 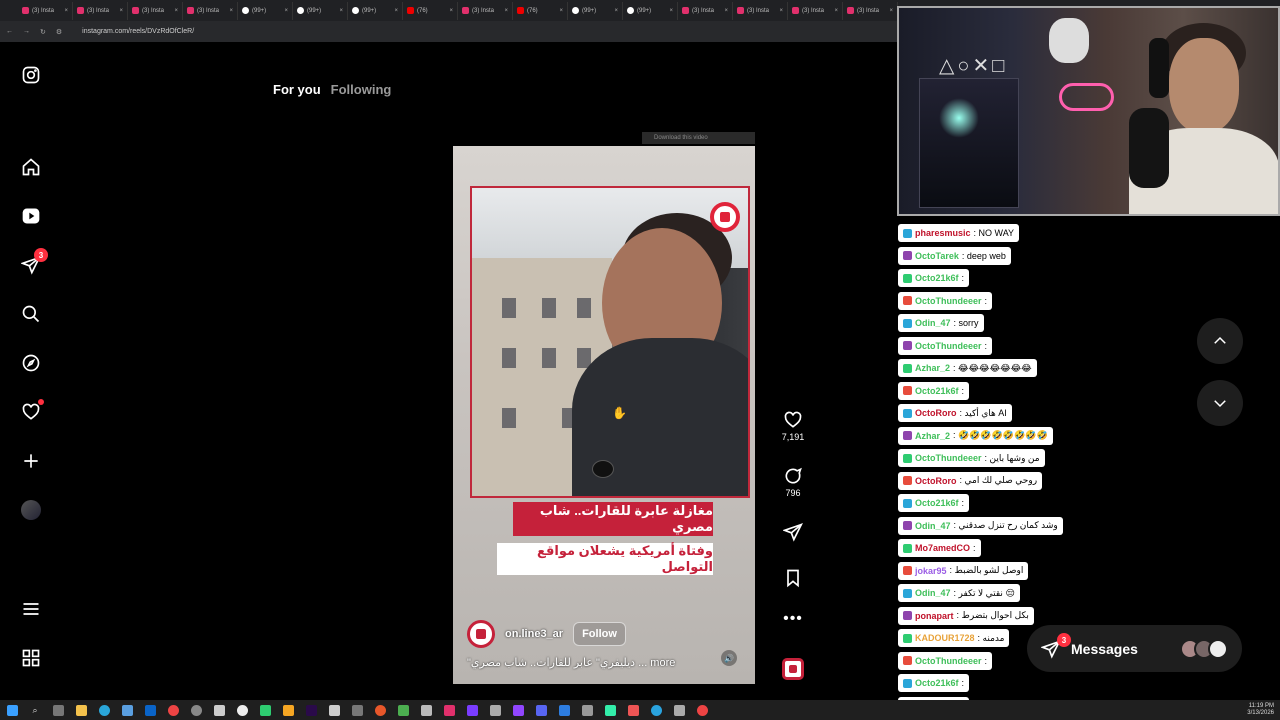 What do you see at coordinates (31, 167) in the screenshot?
I see `home-icon` at bounding box center [31, 167].